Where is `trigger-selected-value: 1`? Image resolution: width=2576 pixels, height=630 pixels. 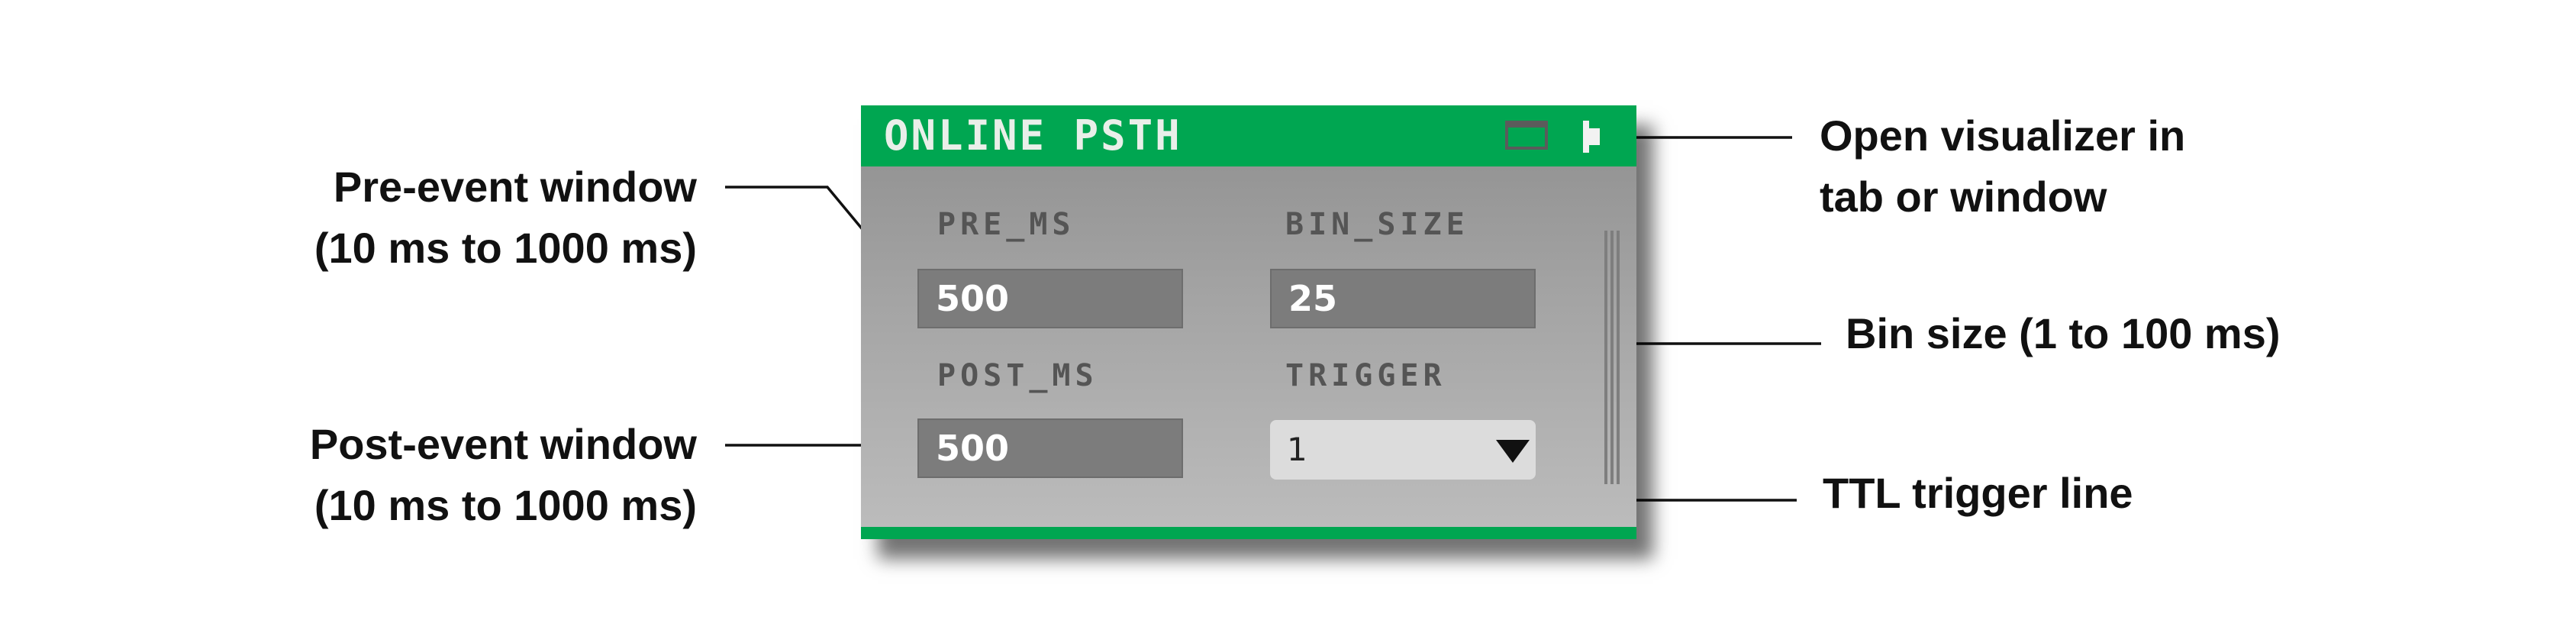 trigger-selected-value: 1 is located at coordinates (1297, 450).